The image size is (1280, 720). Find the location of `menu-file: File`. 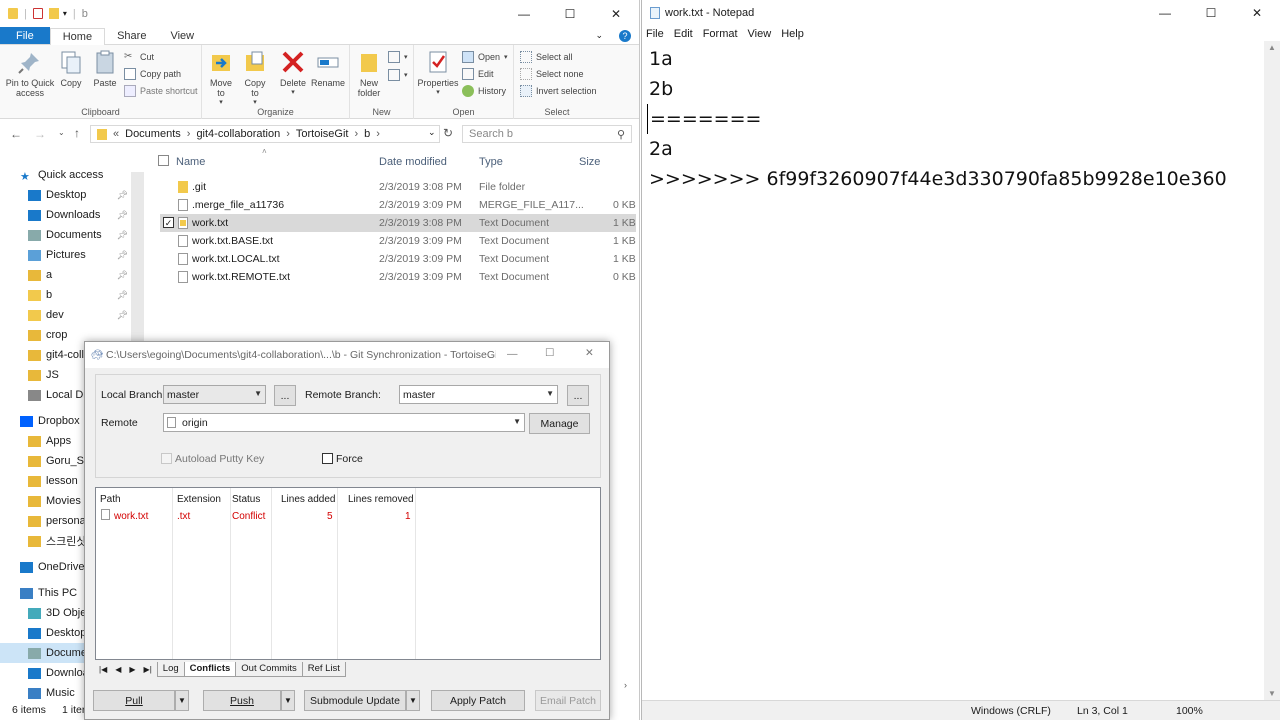

menu-file: File is located at coordinates (655, 34).